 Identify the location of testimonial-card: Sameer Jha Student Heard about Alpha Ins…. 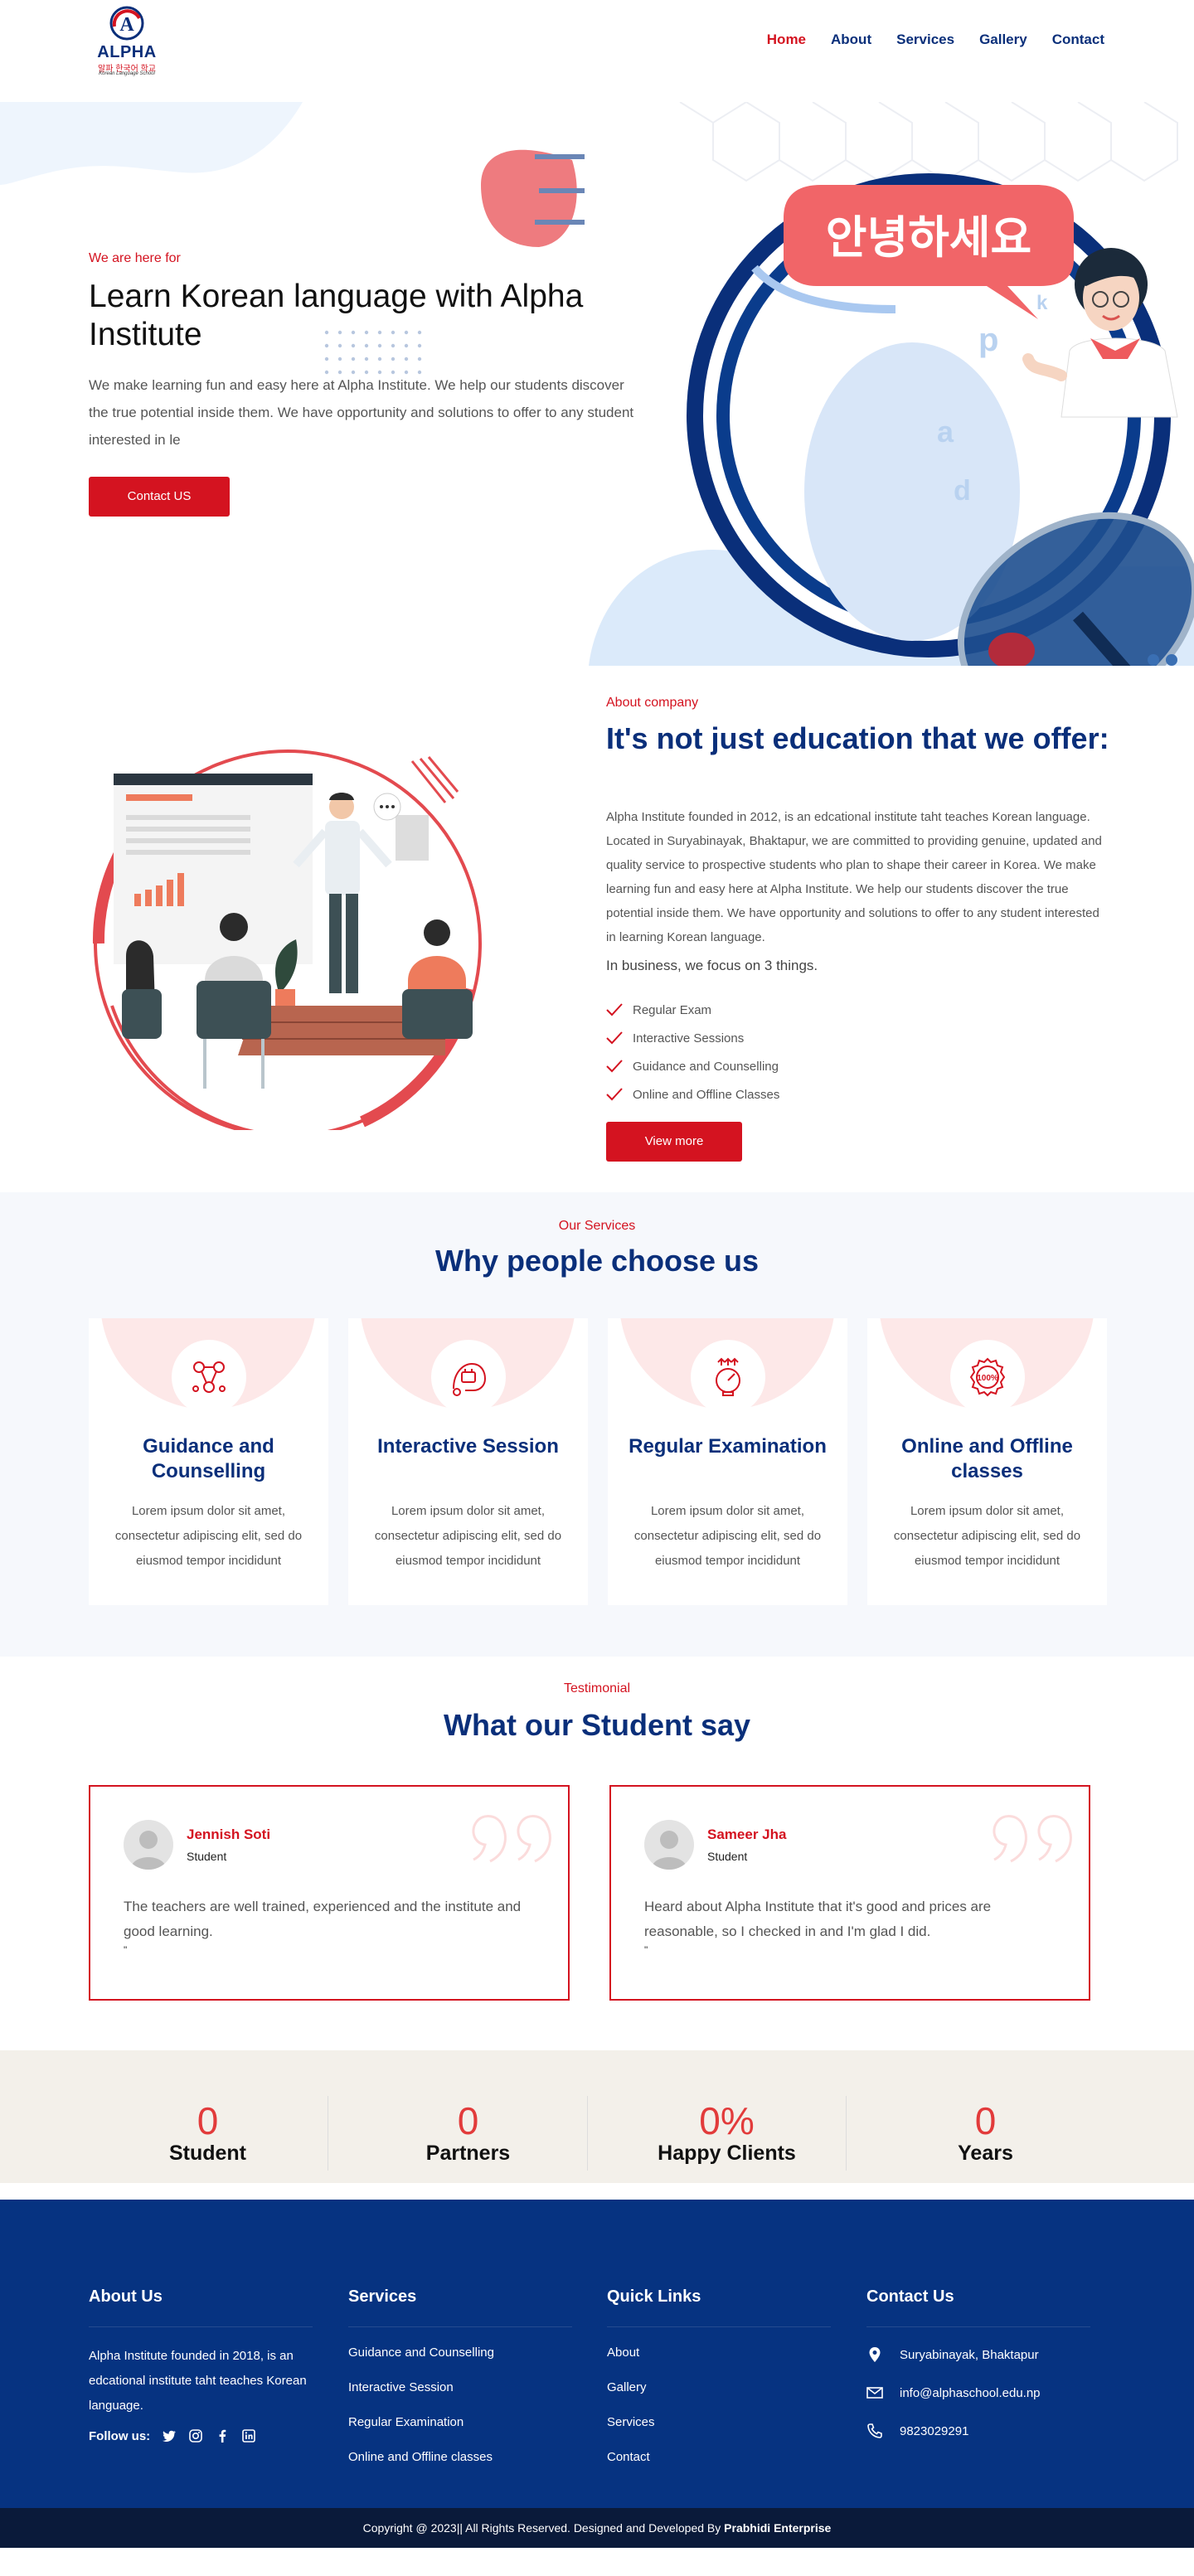
(849, 1893).